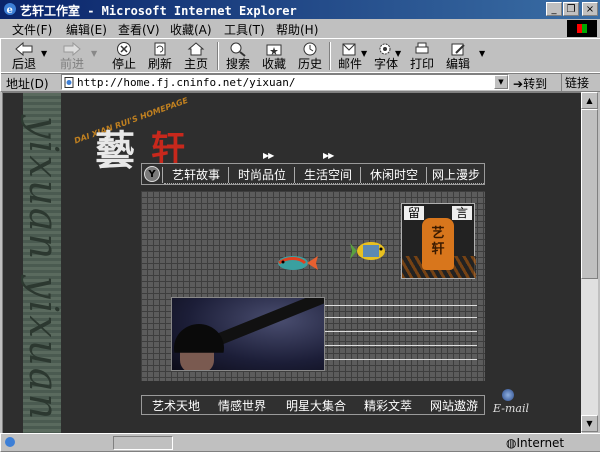 The height and width of the screenshot is (452, 600). Describe the element at coordinates (297, 29) in the screenshot. I see `menu-help: 帮助(H)` at that location.